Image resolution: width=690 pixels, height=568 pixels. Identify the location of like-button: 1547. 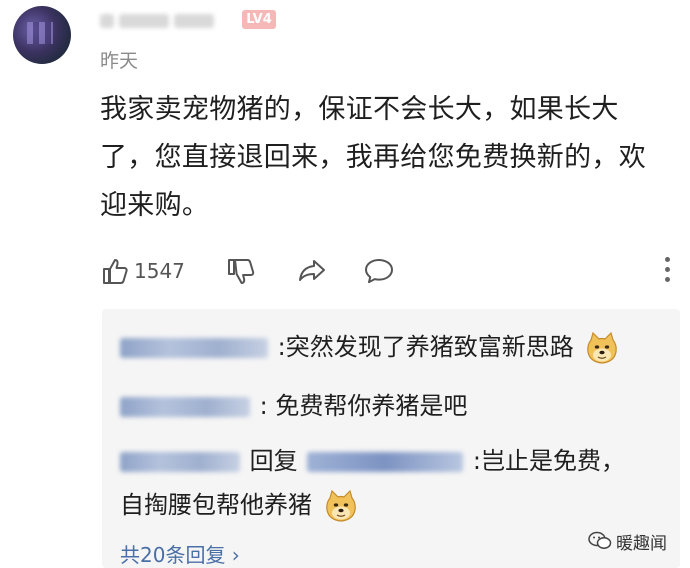
(142, 271).